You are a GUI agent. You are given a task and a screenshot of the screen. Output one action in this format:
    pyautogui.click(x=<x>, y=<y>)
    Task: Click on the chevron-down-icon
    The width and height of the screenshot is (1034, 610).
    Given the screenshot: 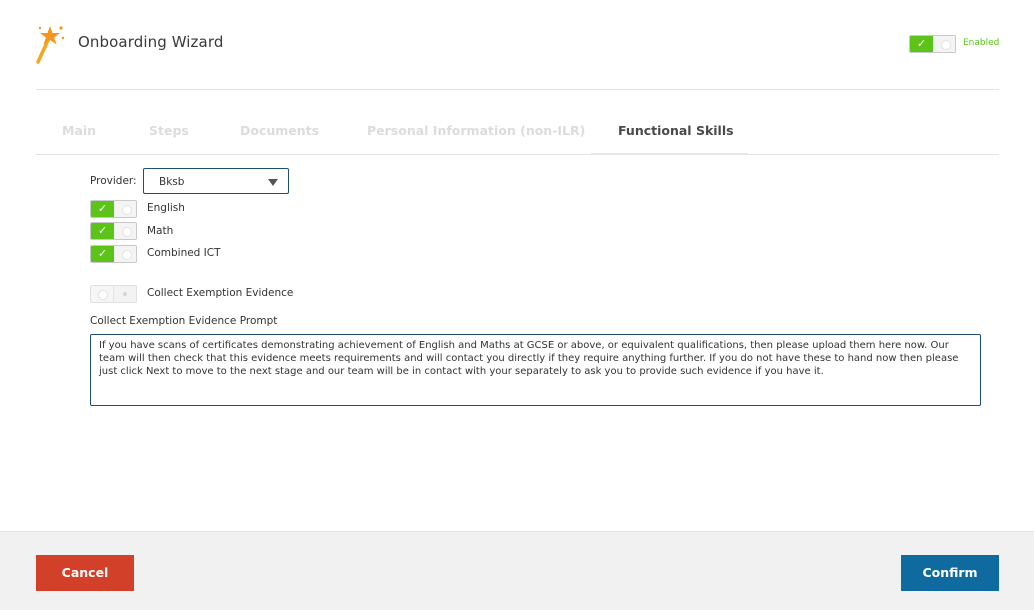 What is the action you would take?
    pyautogui.click(x=273, y=182)
    